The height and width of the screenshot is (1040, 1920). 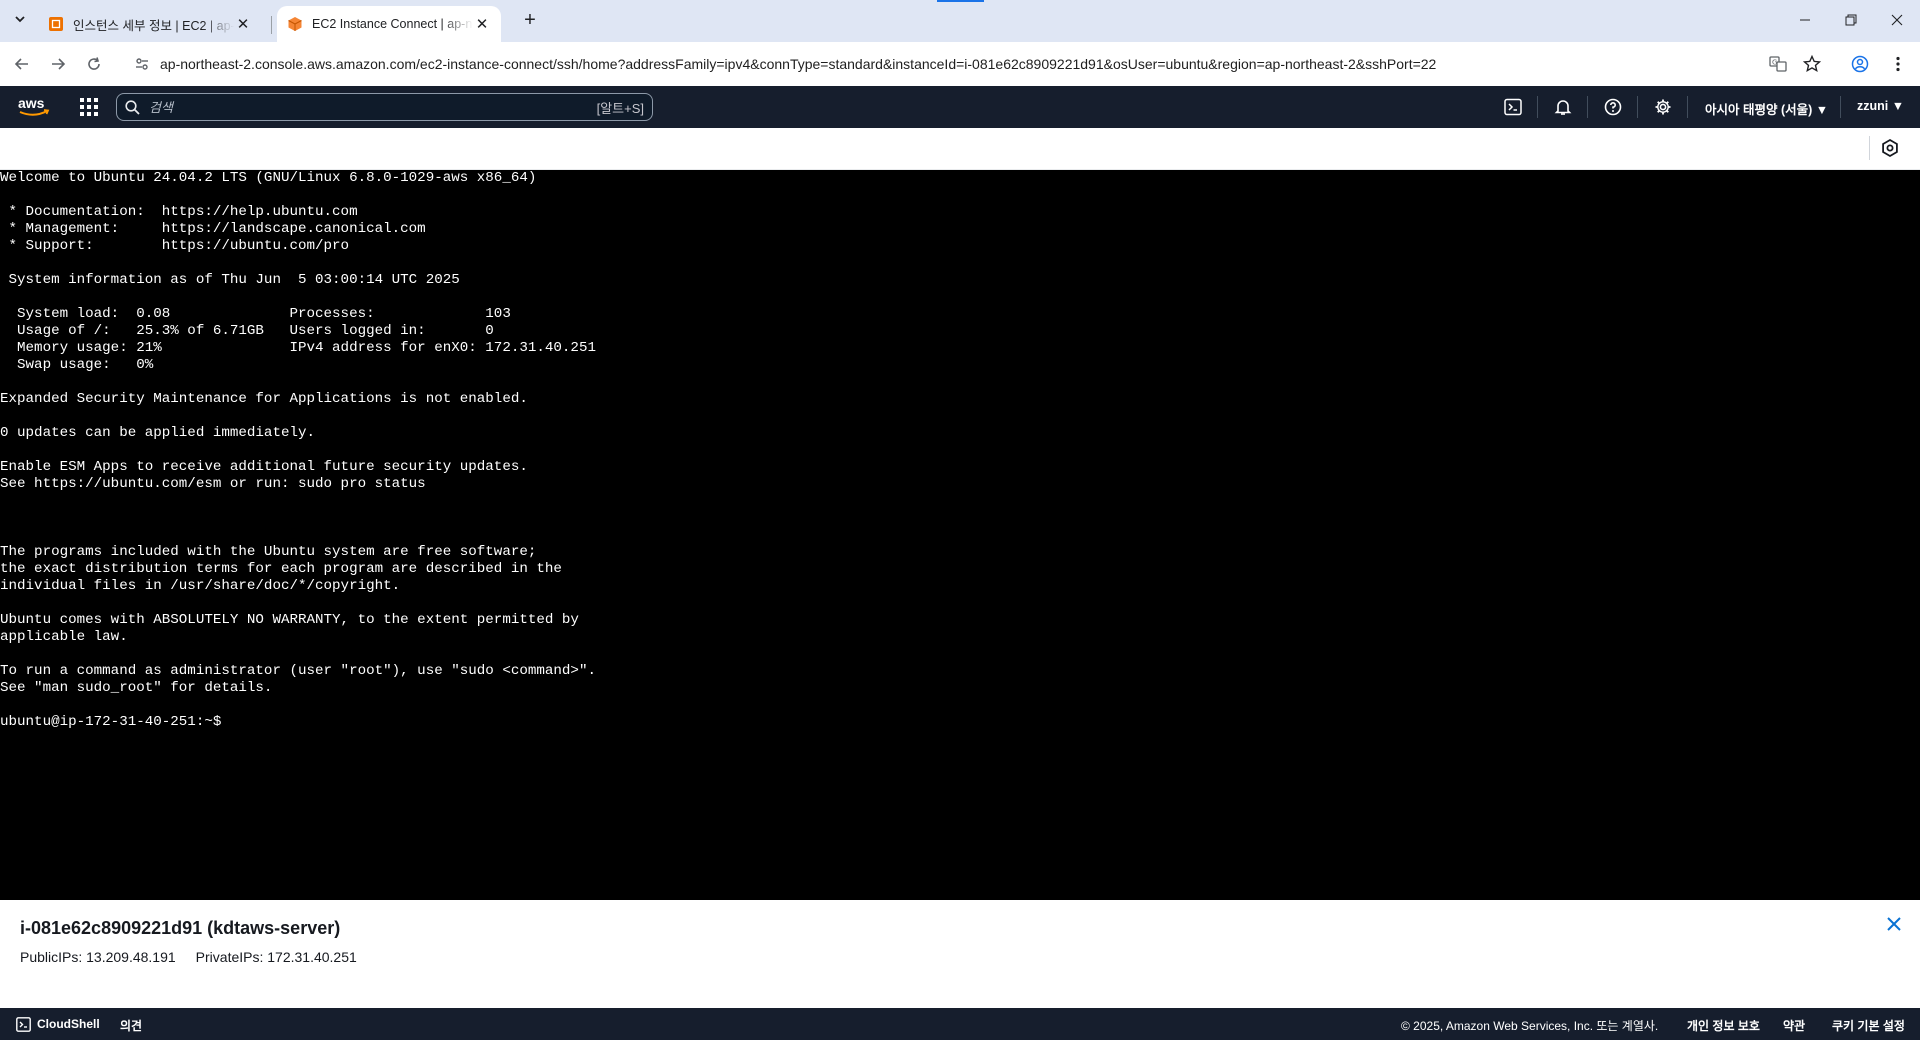 What do you see at coordinates (68, 1024) in the screenshot?
I see `cloudshell-link: CloudShell` at bounding box center [68, 1024].